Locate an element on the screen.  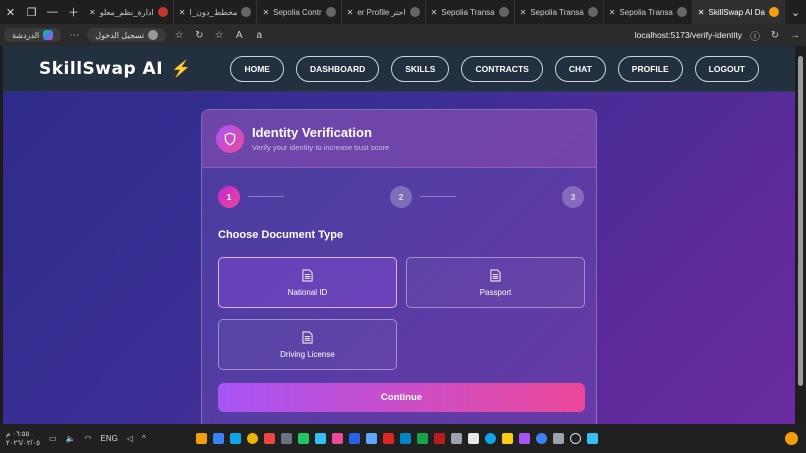
clock-time: ٠٦:٥٥ م is located at coordinates (18, 434).